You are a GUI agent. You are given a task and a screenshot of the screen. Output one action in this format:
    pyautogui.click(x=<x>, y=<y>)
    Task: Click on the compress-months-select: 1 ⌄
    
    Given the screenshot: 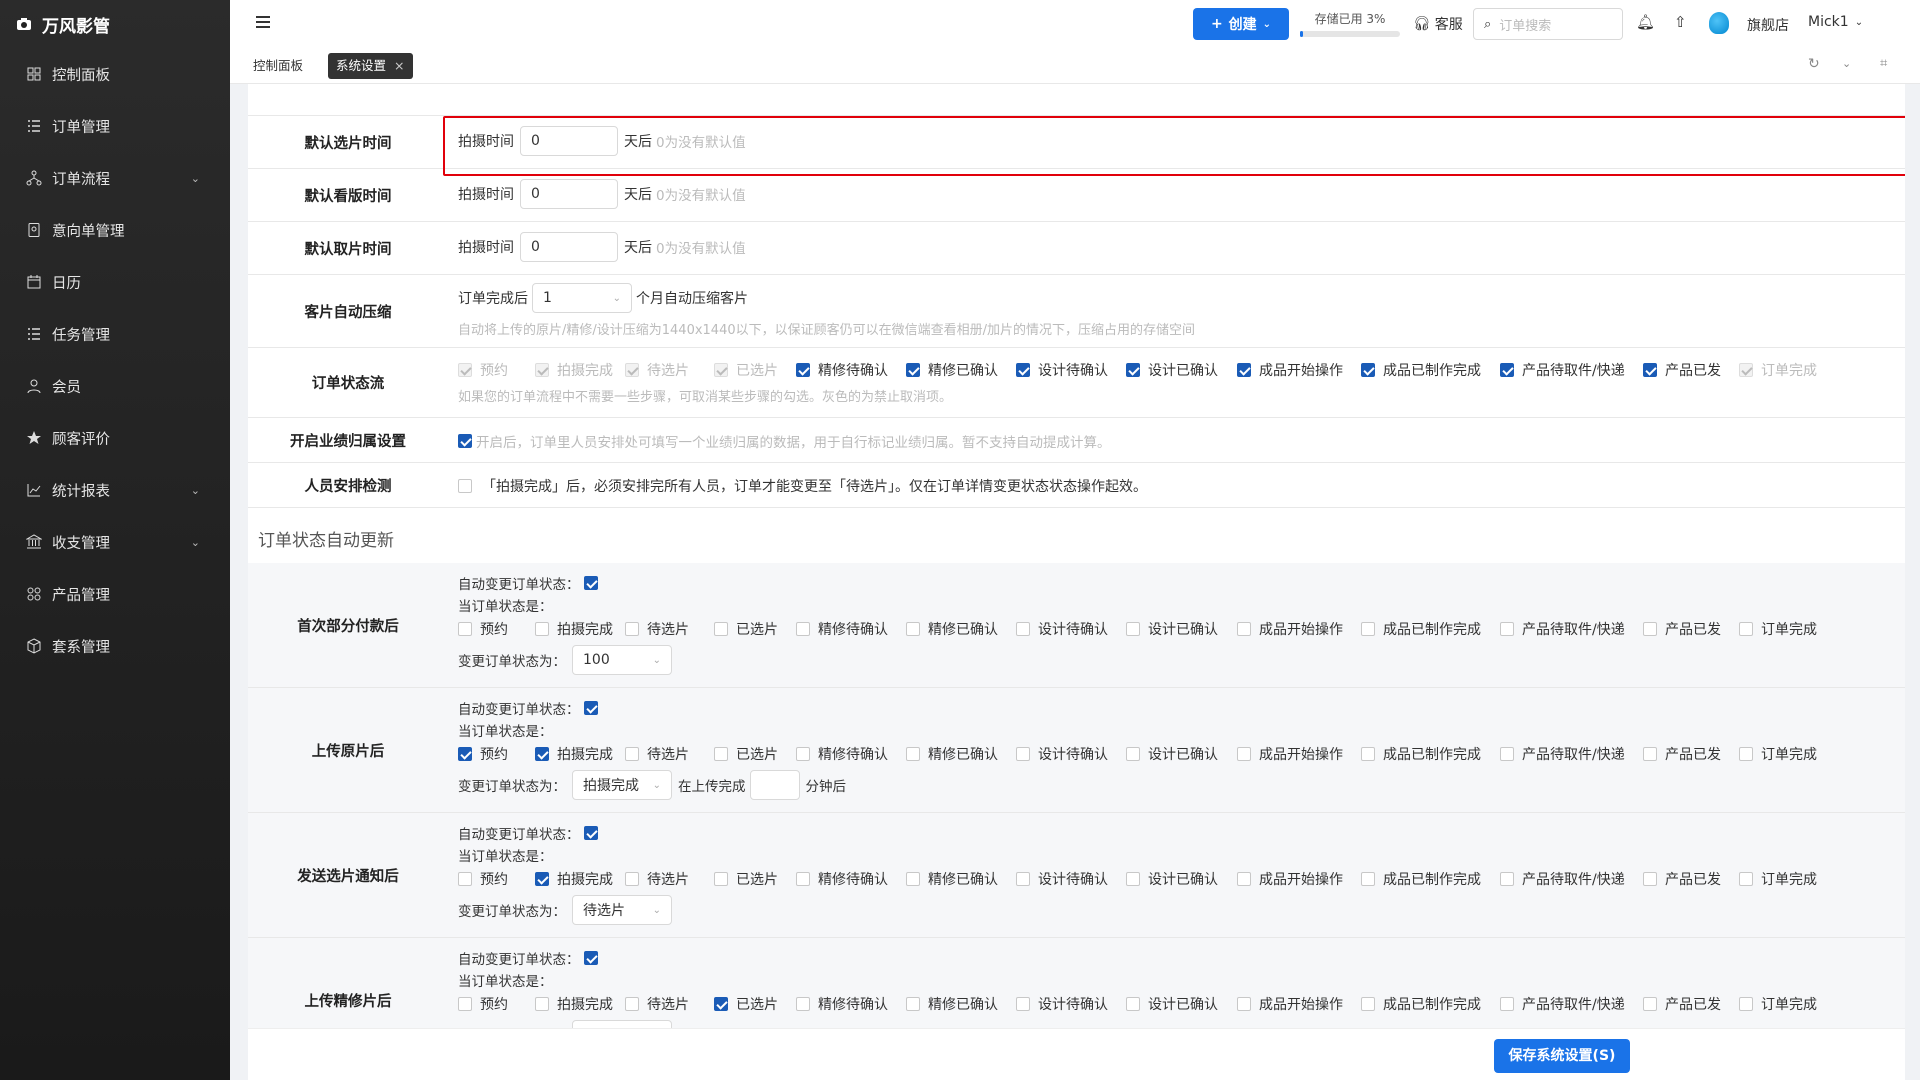 What is the action you would take?
    pyautogui.click(x=582, y=298)
    